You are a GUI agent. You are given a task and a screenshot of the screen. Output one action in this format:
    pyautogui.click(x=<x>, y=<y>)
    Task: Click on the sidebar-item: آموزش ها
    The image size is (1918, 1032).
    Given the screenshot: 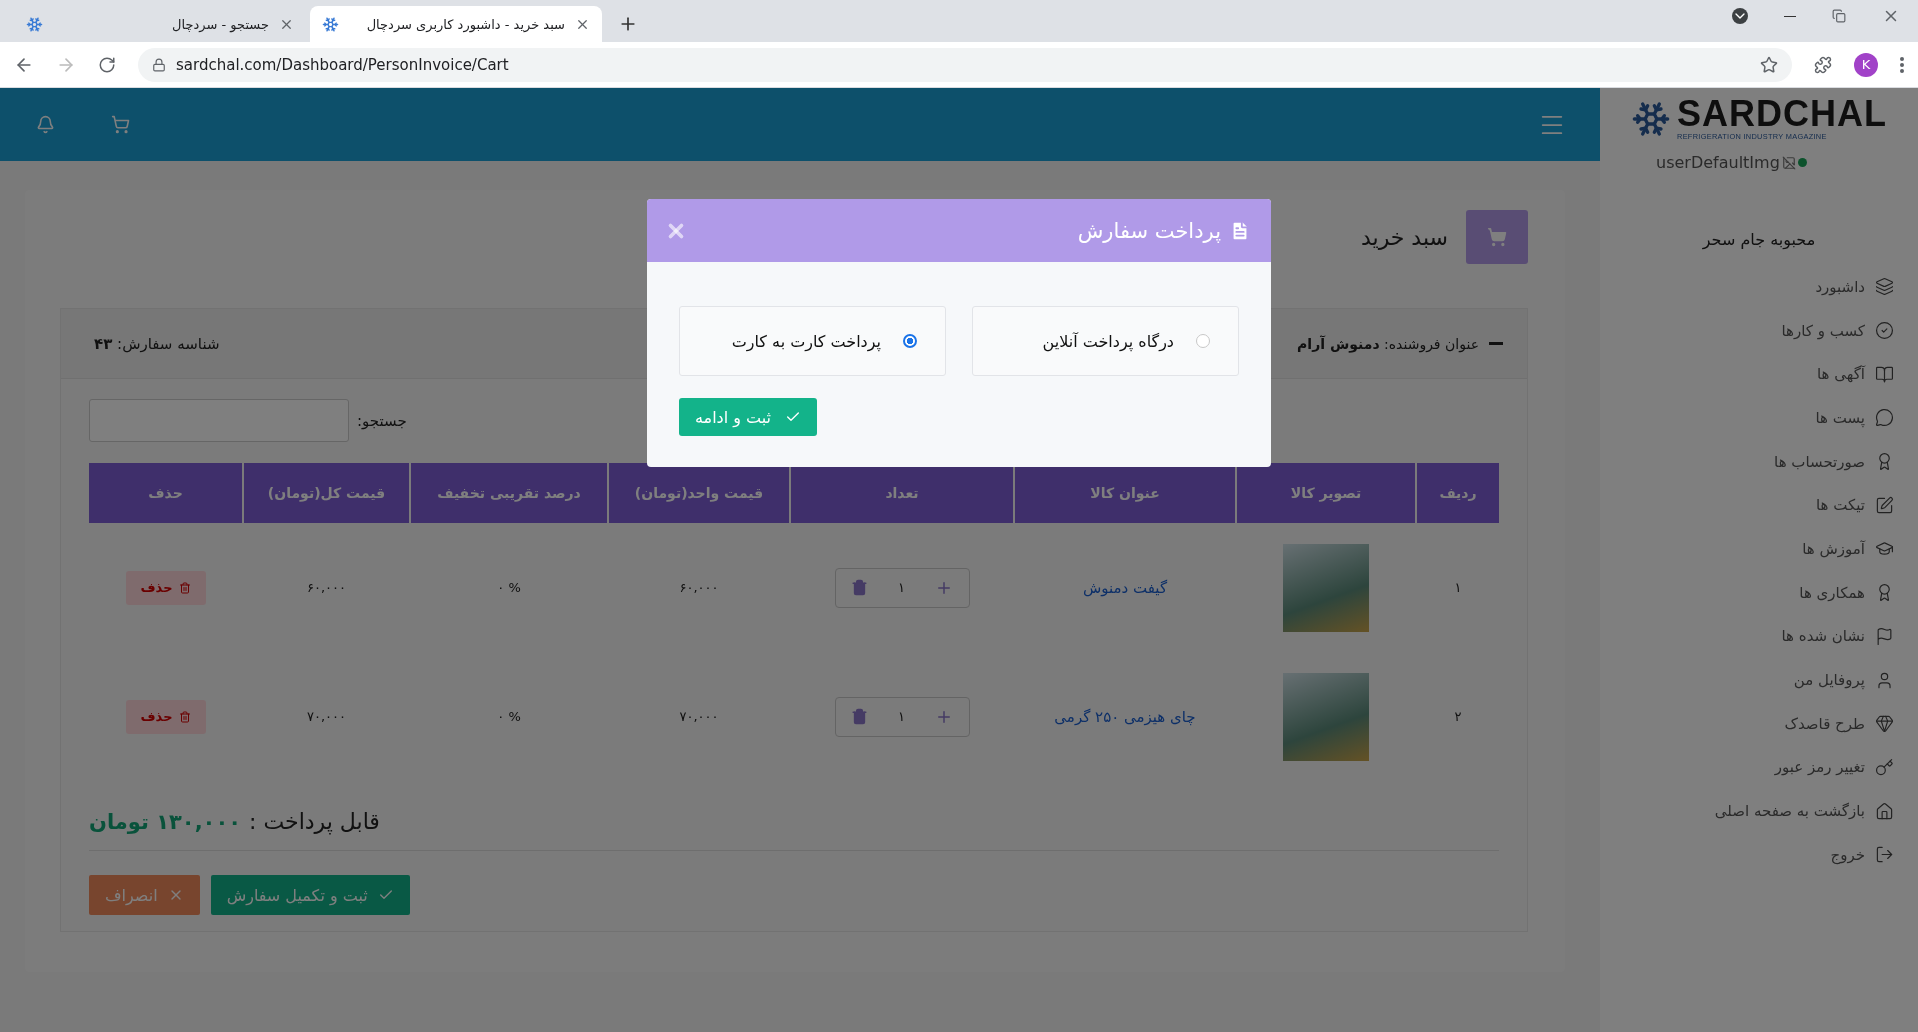 What is the action you would take?
    pyautogui.click(x=1759, y=549)
    